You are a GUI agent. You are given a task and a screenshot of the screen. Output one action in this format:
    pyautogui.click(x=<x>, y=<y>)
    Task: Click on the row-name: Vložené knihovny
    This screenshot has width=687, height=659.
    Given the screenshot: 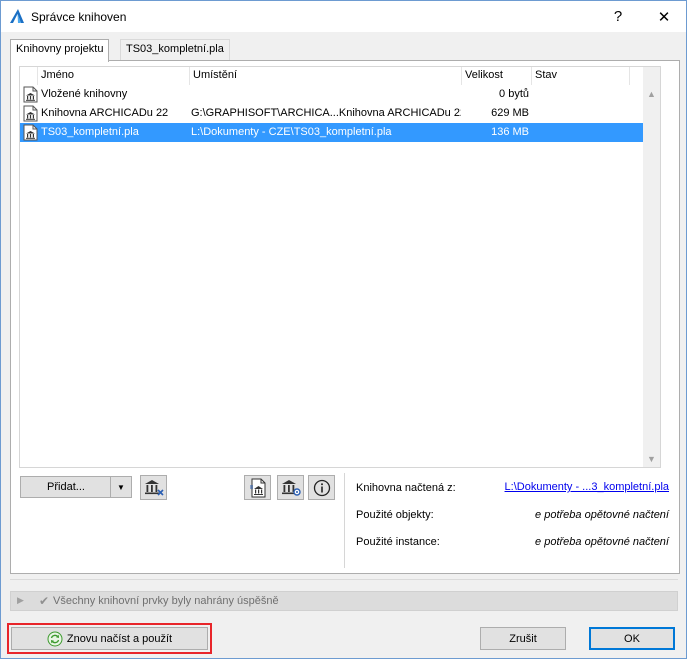 What is the action you would take?
    pyautogui.click(x=84, y=94)
    